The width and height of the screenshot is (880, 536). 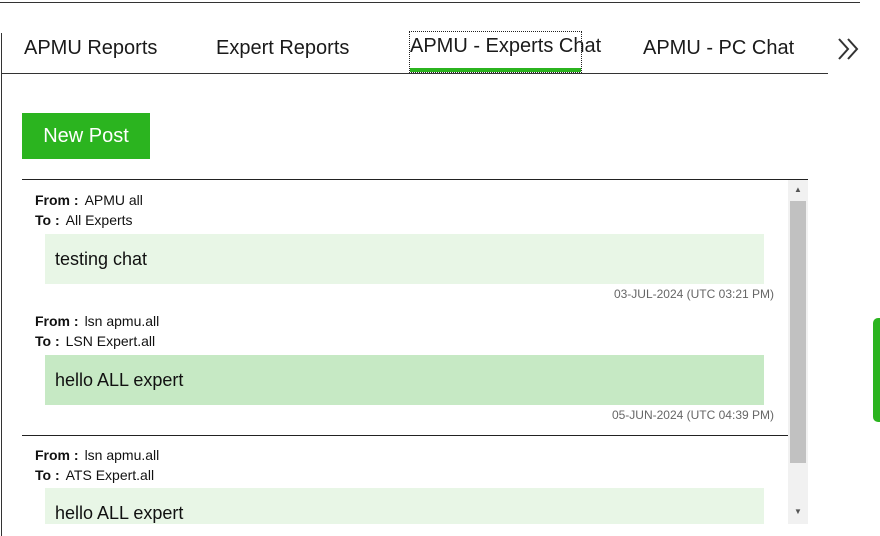 I want to click on chat-scrollbar: ▲ ▼, so click(x=798, y=352).